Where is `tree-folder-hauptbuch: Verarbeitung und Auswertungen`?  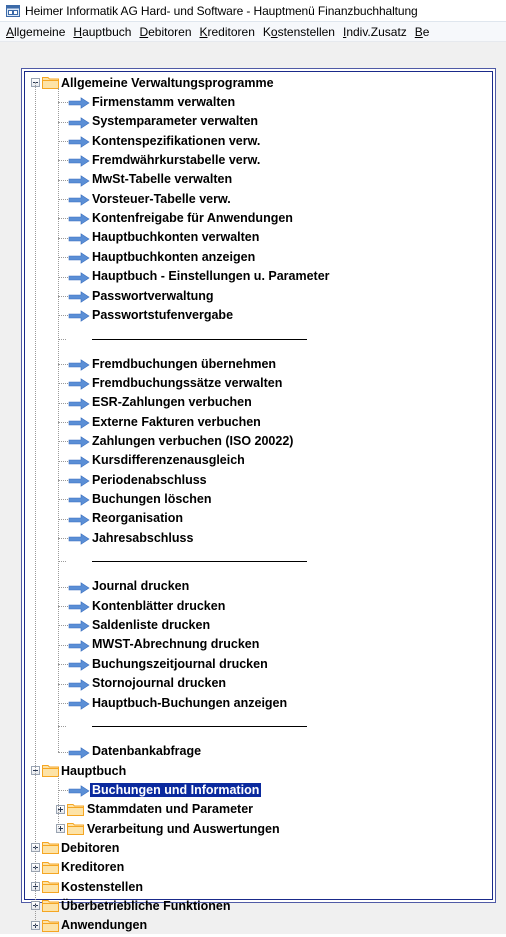 tree-folder-hauptbuch: Verarbeitung und Auswertungen is located at coordinates (183, 828).